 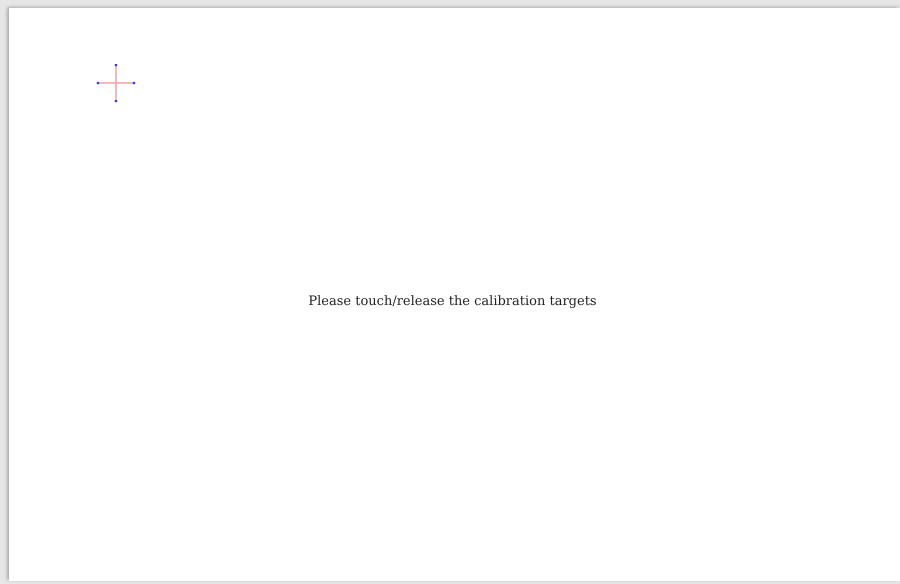 I want to click on crosshair-target-icon, so click(x=116, y=84).